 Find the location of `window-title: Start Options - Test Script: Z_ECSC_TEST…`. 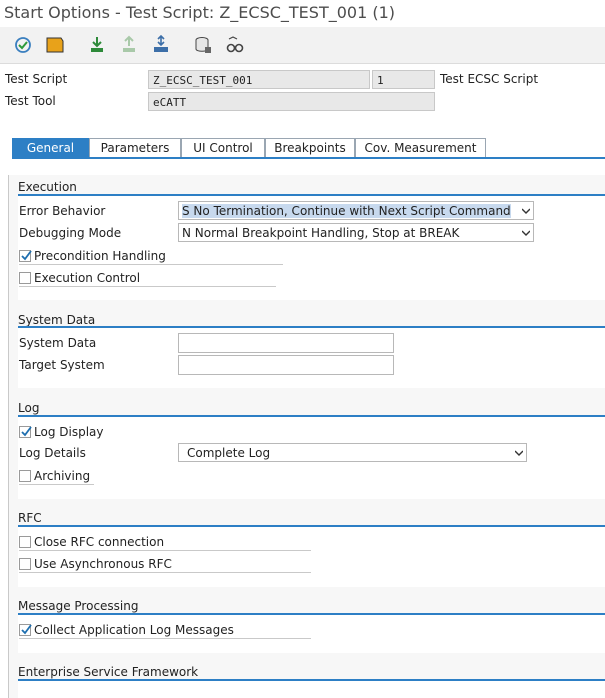

window-title: Start Options - Test Script: Z_ECSC_TEST… is located at coordinates (199, 12).